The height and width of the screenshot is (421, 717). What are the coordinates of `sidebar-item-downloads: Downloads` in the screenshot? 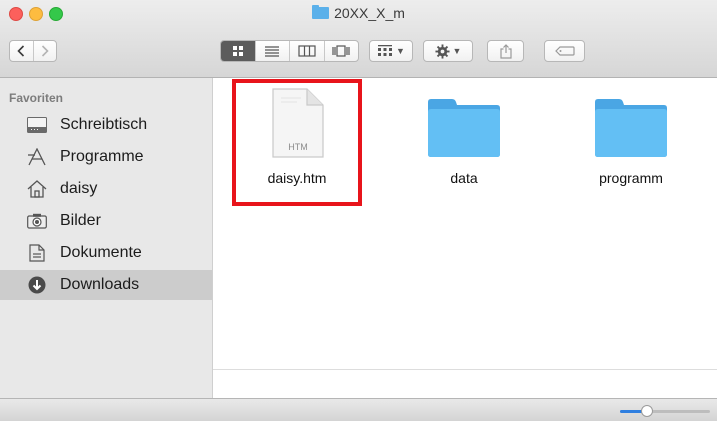 It's located at (106, 285).